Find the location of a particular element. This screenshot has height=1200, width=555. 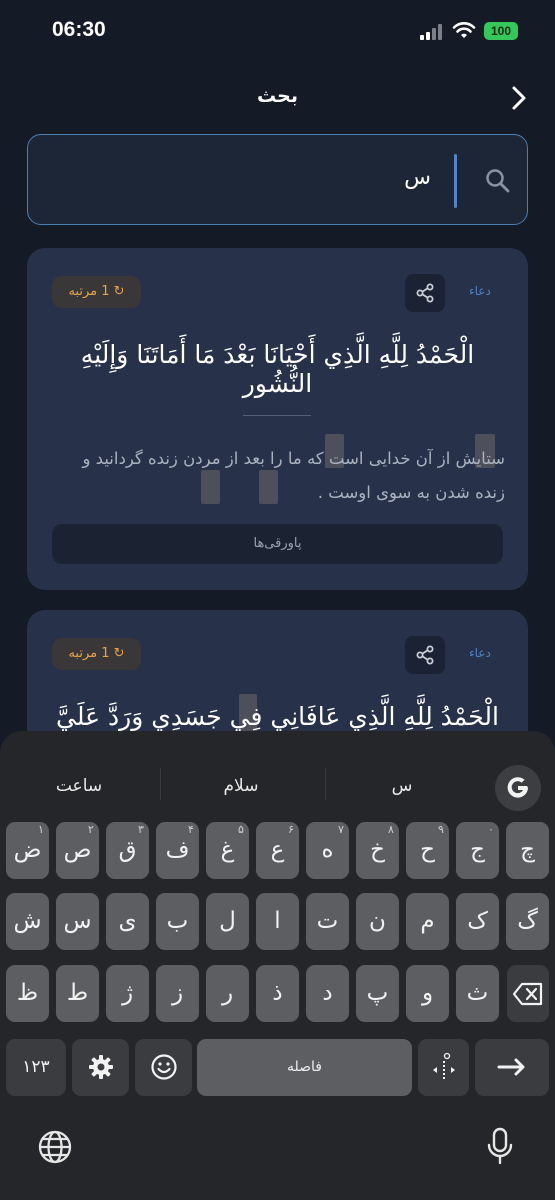

key-label: ذ is located at coordinates (277, 993).